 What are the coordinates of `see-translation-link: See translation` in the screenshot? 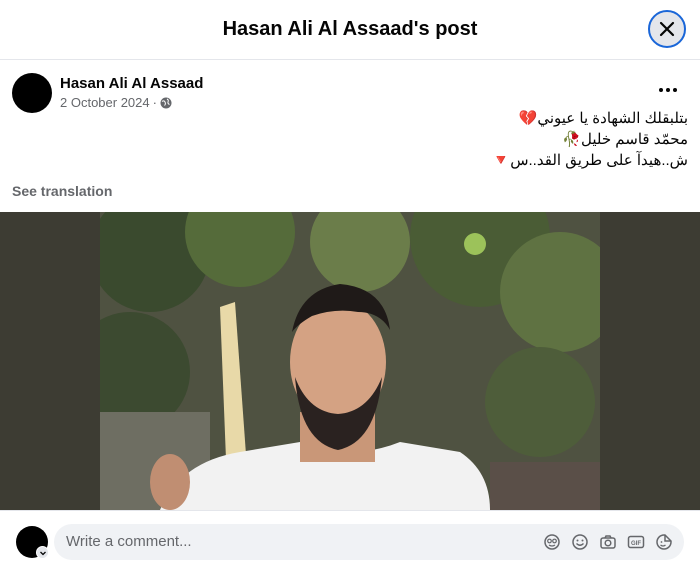 It's located at (62, 191).